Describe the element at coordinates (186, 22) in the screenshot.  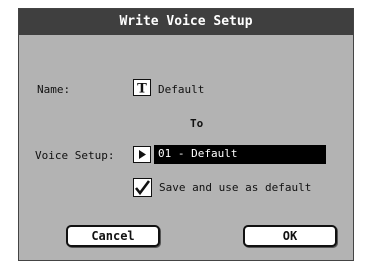
I see `dialog-title: Write Voice Setup` at that location.